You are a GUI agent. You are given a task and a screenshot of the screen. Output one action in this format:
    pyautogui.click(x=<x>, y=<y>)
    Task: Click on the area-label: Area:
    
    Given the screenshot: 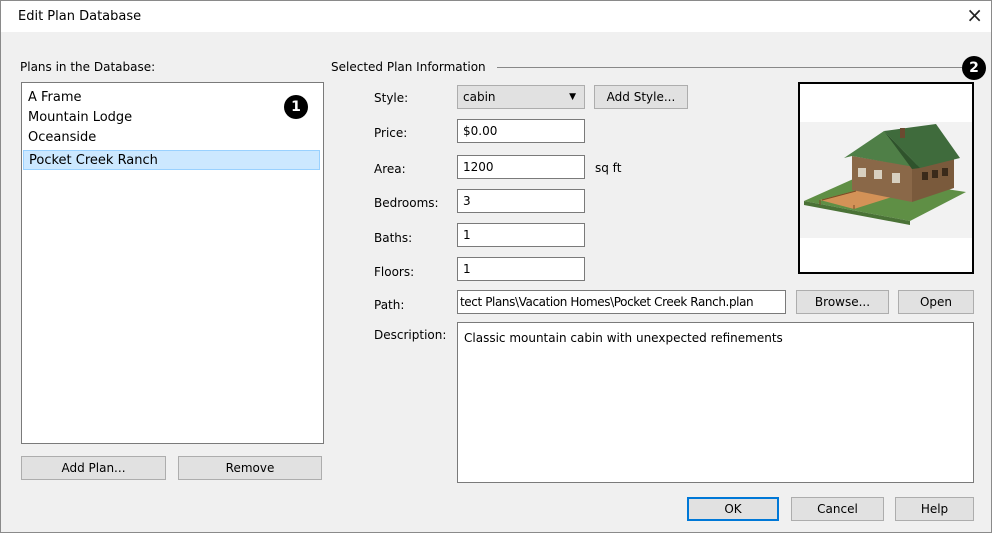 What is the action you would take?
    pyautogui.click(x=390, y=169)
    